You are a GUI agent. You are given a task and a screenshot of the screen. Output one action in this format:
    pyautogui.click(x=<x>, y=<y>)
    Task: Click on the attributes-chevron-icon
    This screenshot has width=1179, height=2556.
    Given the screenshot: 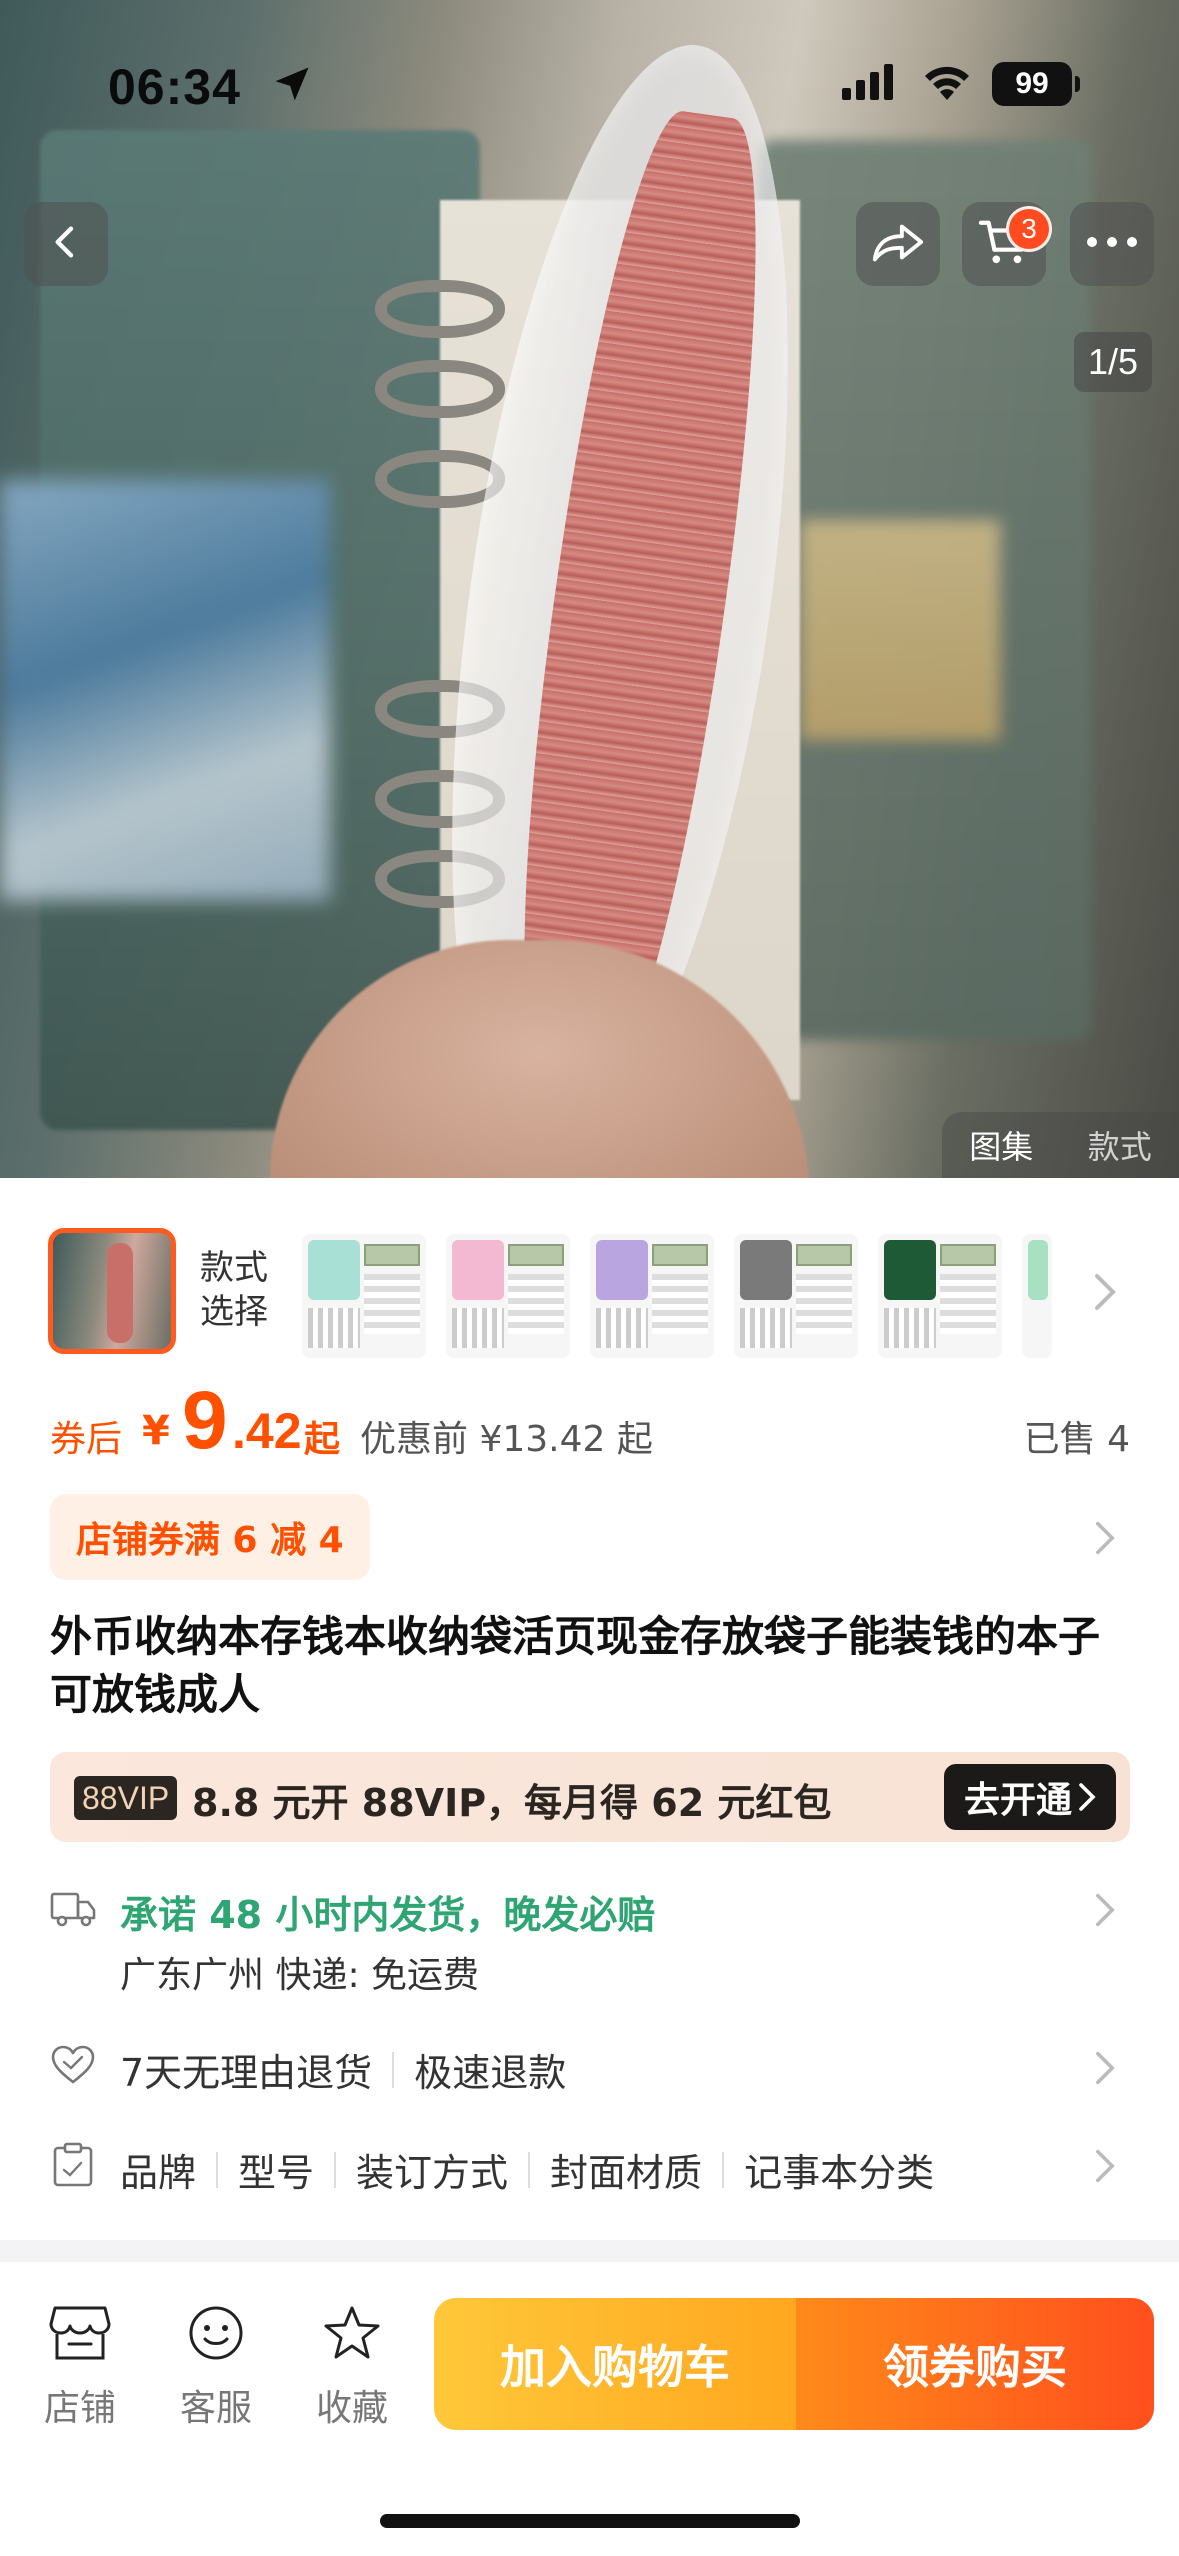 What is the action you would take?
    pyautogui.click(x=1105, y=2166)
    